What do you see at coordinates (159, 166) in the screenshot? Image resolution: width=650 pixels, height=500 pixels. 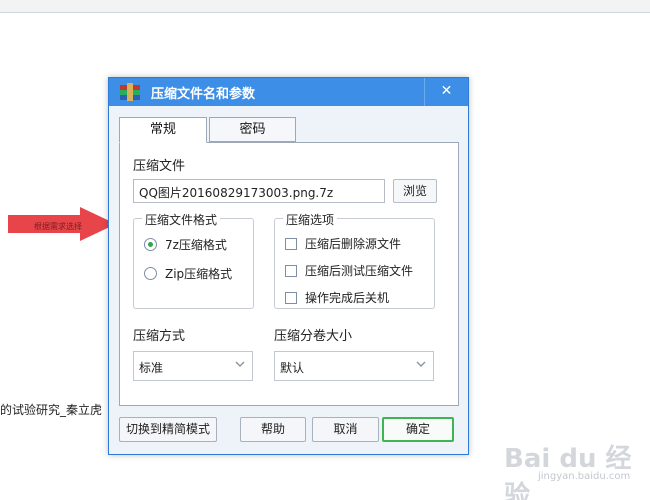 I see `archive-name-label: 压缩文件` at bounding box center [159, 166].